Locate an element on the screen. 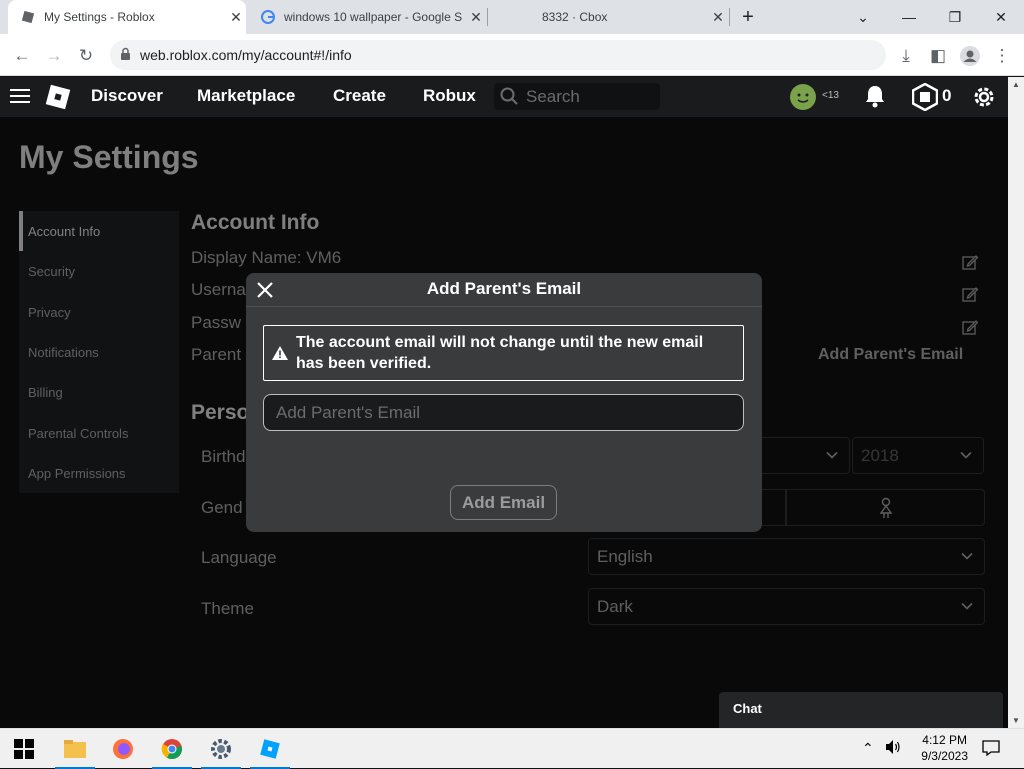 The width and height of the screenshot is (1024, 769). search-placeholder: Search is located at coordinates (553, 96).